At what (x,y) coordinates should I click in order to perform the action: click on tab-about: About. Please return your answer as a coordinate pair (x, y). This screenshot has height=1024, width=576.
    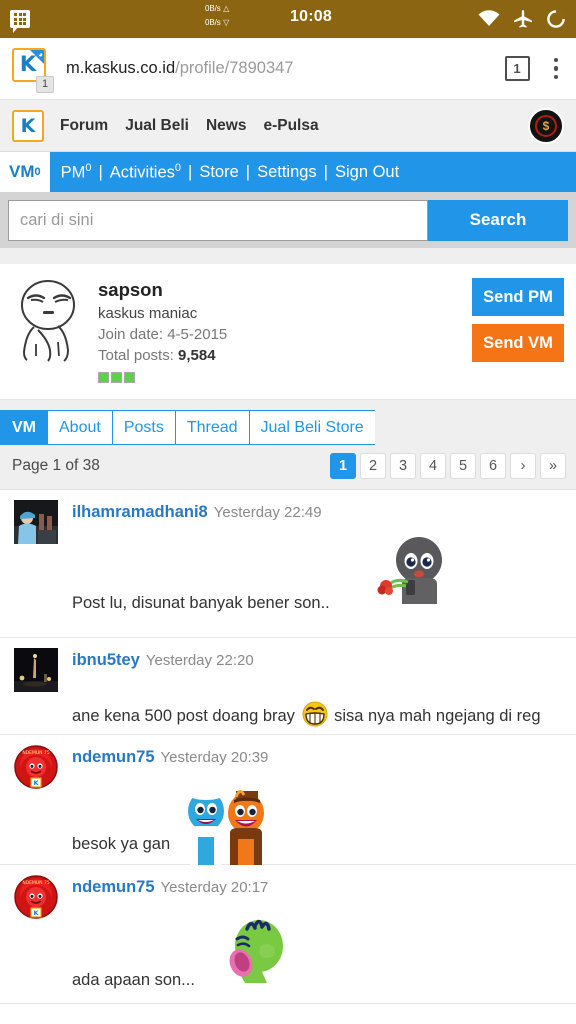
    Looking at the image, I should click on (79, 428).